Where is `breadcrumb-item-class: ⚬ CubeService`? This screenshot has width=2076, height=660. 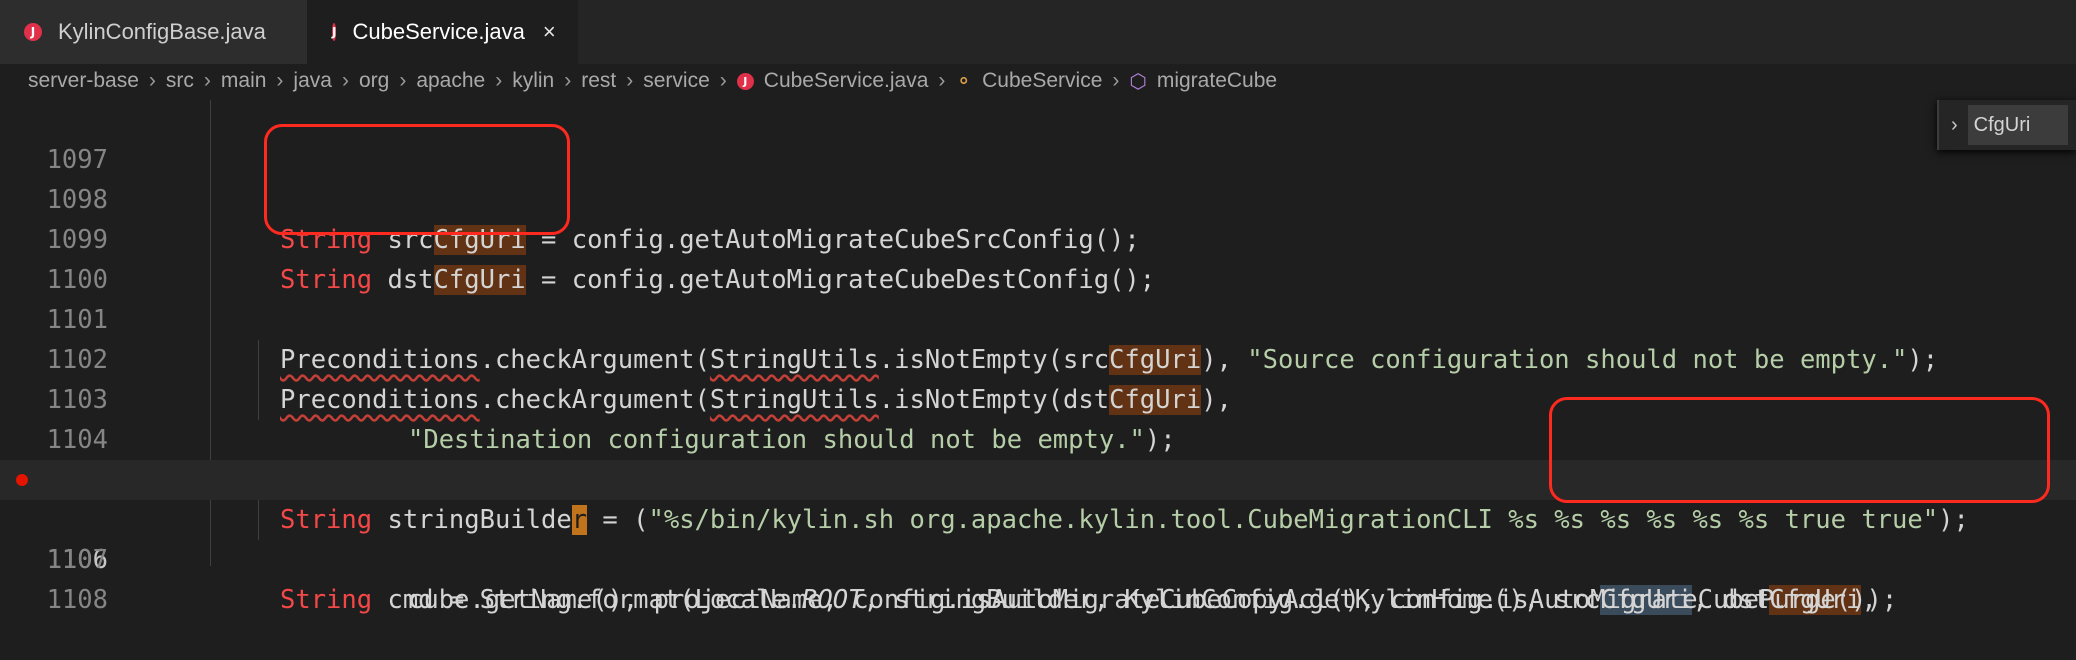
breadcrumb-item-class: ⚬ CubeService is located at coordinates (1028, 81).